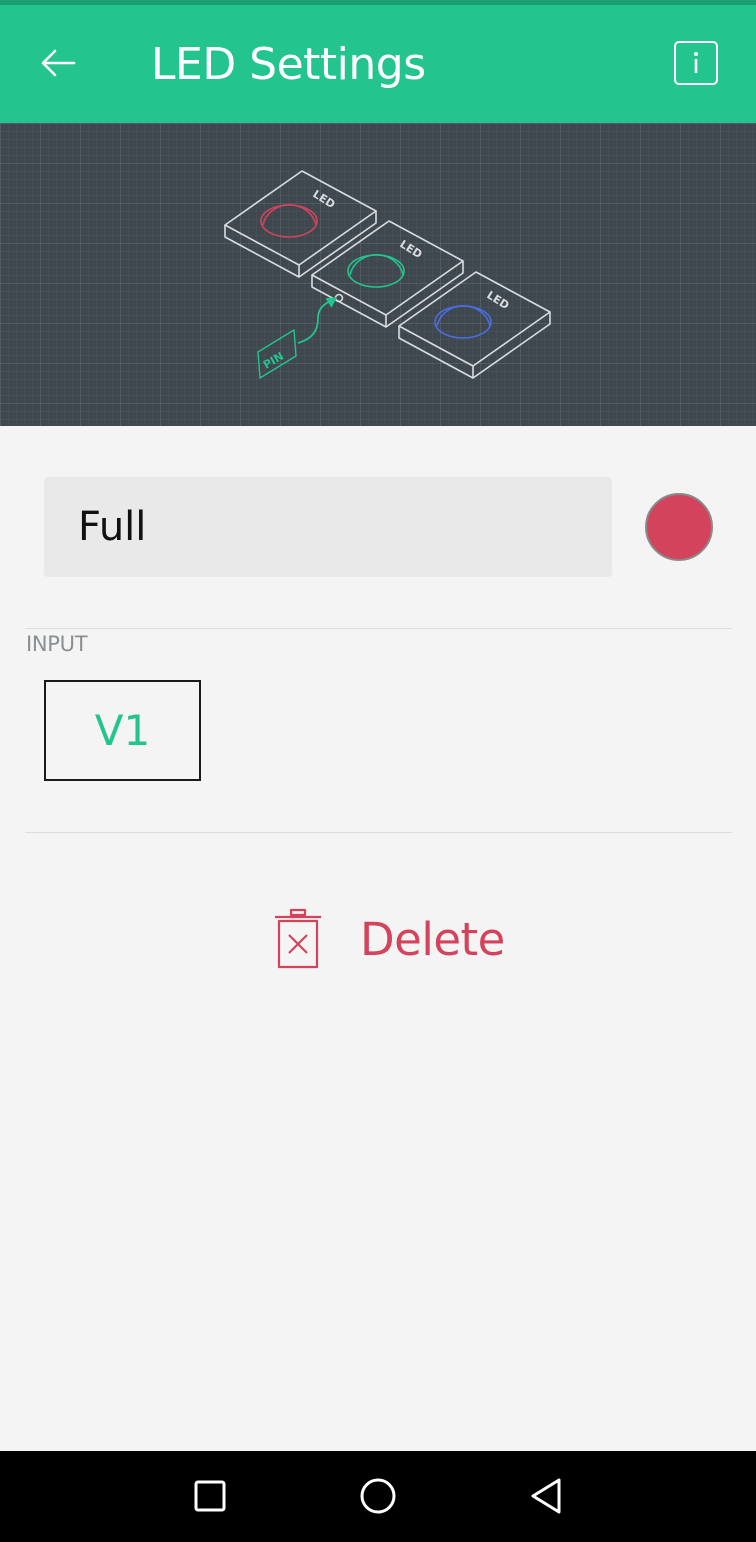  I want to click on led-illustration: LED LED LED PIN, so click(387, 274).